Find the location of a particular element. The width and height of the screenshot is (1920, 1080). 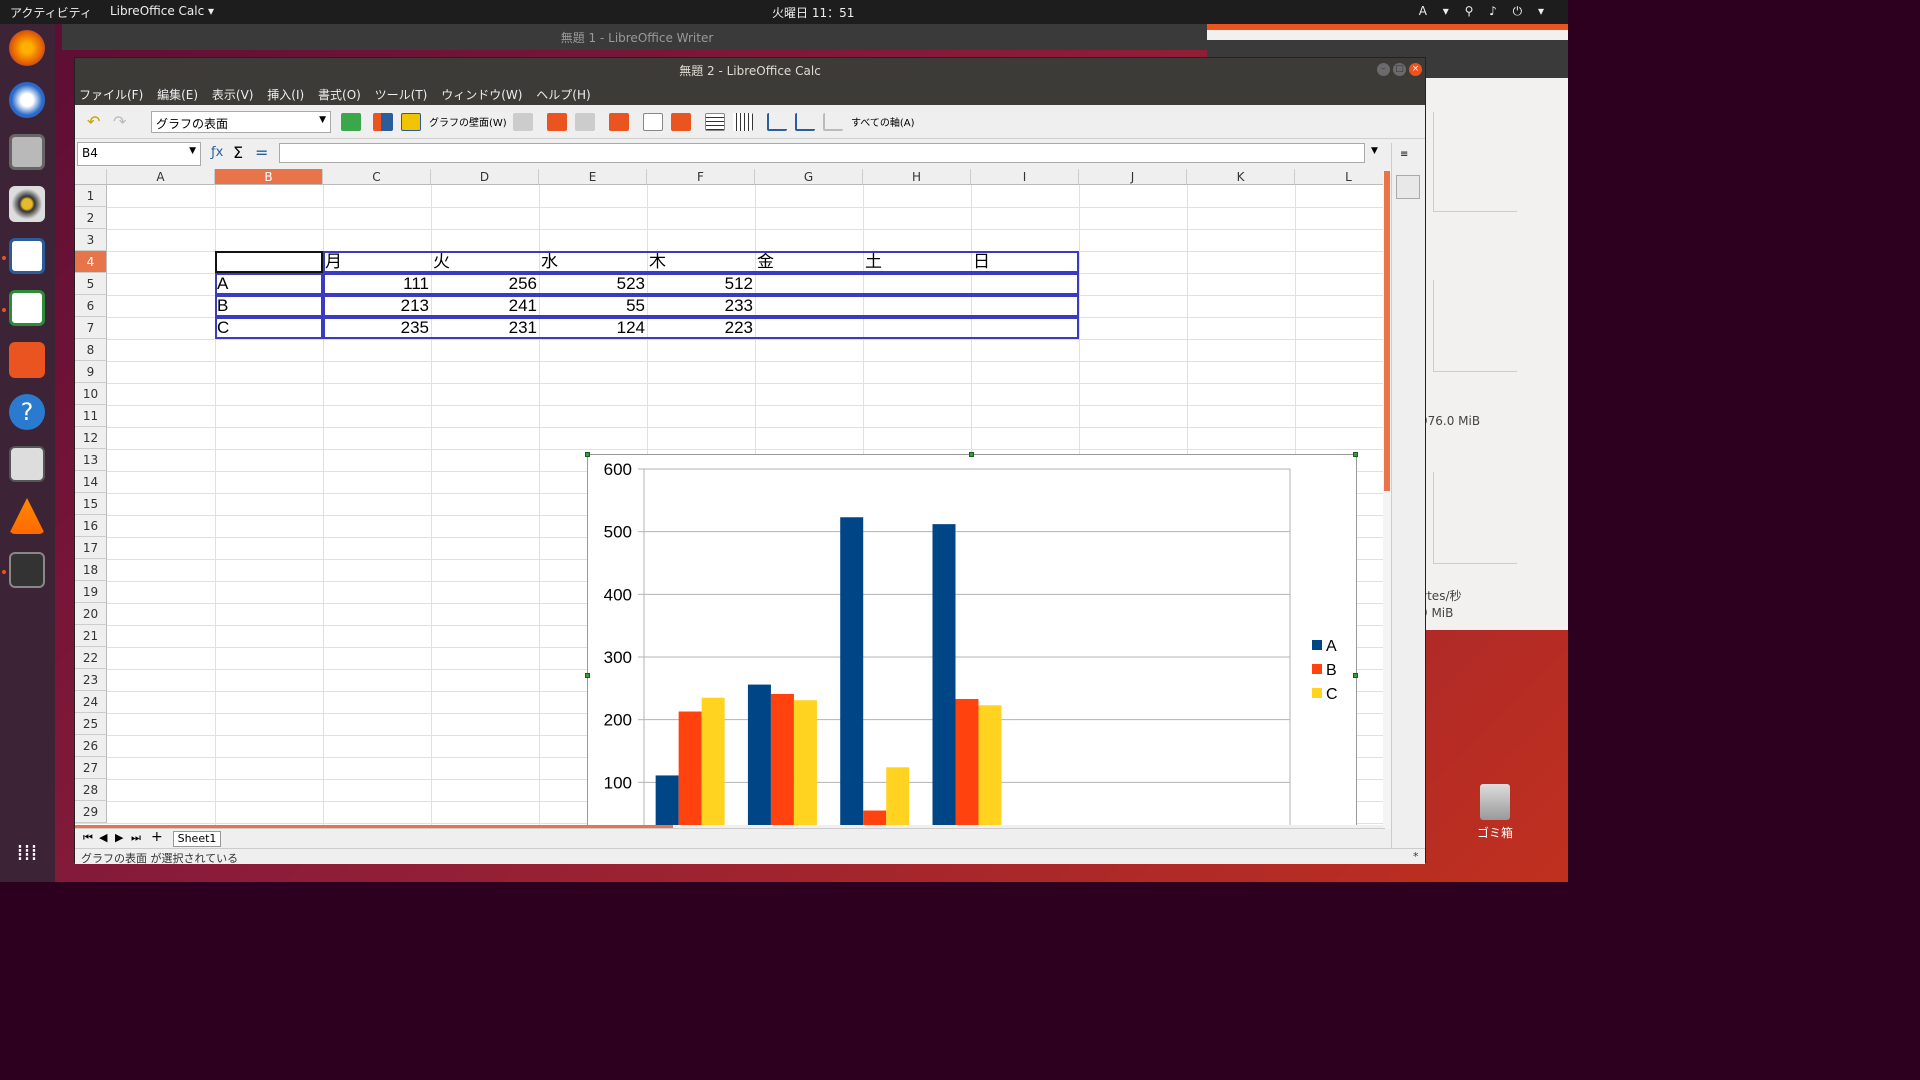

column-header: K is located at coordinates (1241, 177).